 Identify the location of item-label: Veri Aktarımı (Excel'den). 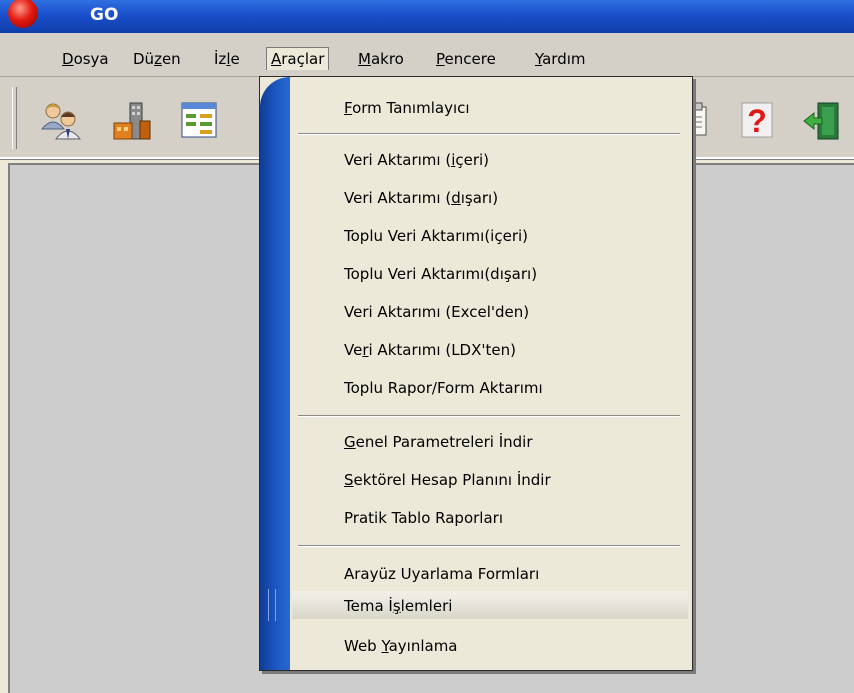
(437, 312).